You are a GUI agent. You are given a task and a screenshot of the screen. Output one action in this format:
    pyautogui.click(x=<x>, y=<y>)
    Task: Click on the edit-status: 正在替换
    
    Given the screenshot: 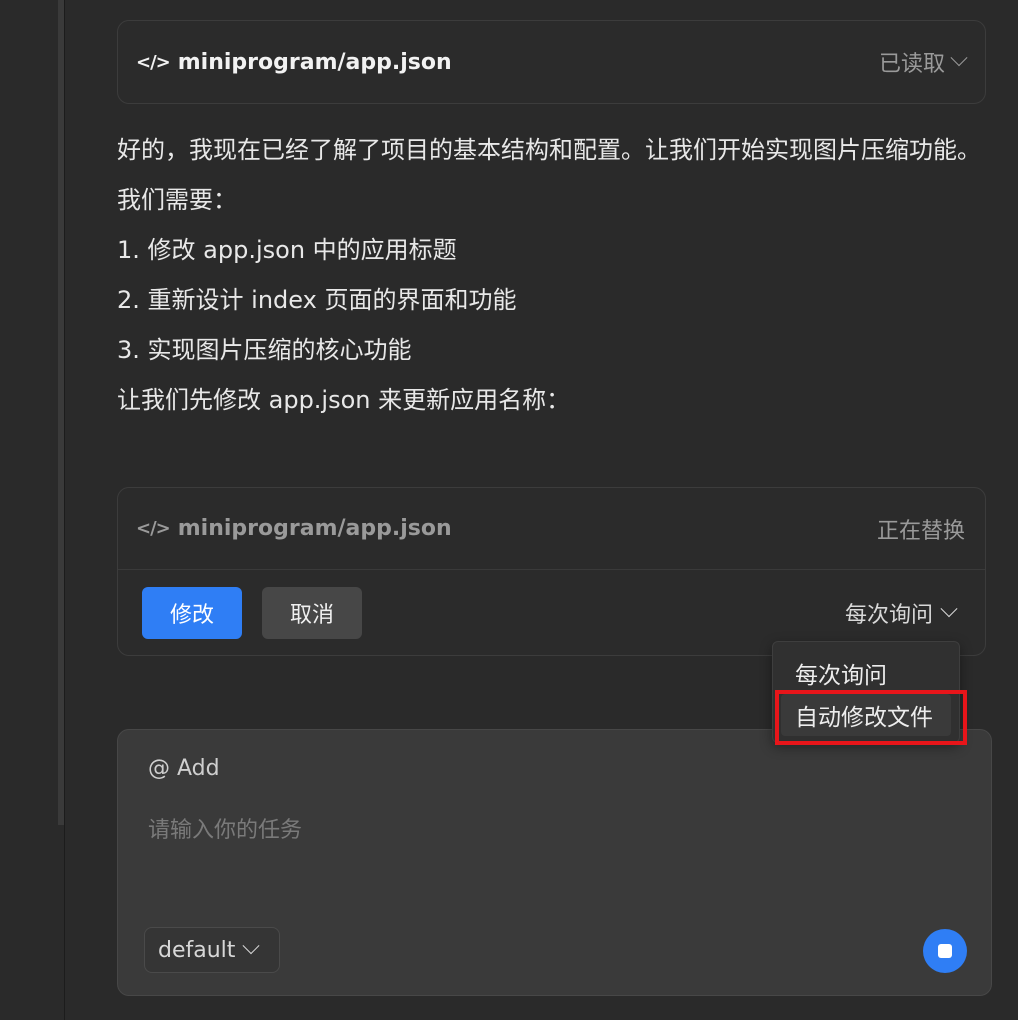 What is the action you would take?
    pyautogui.click(x=921, y=529)
    